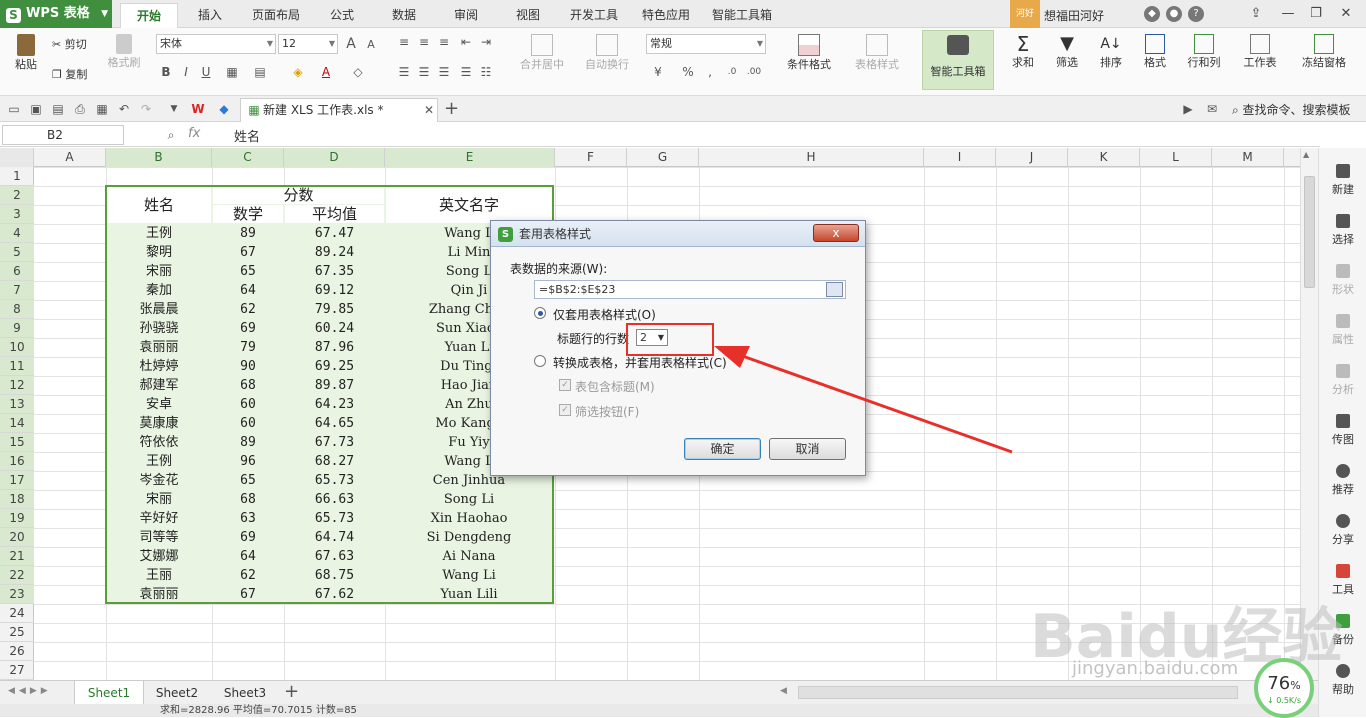  What do you see at coordinates (159, 556) in the screenshot?
I see `cell-name: 艾娜娜` at bounding box center [159, 556].